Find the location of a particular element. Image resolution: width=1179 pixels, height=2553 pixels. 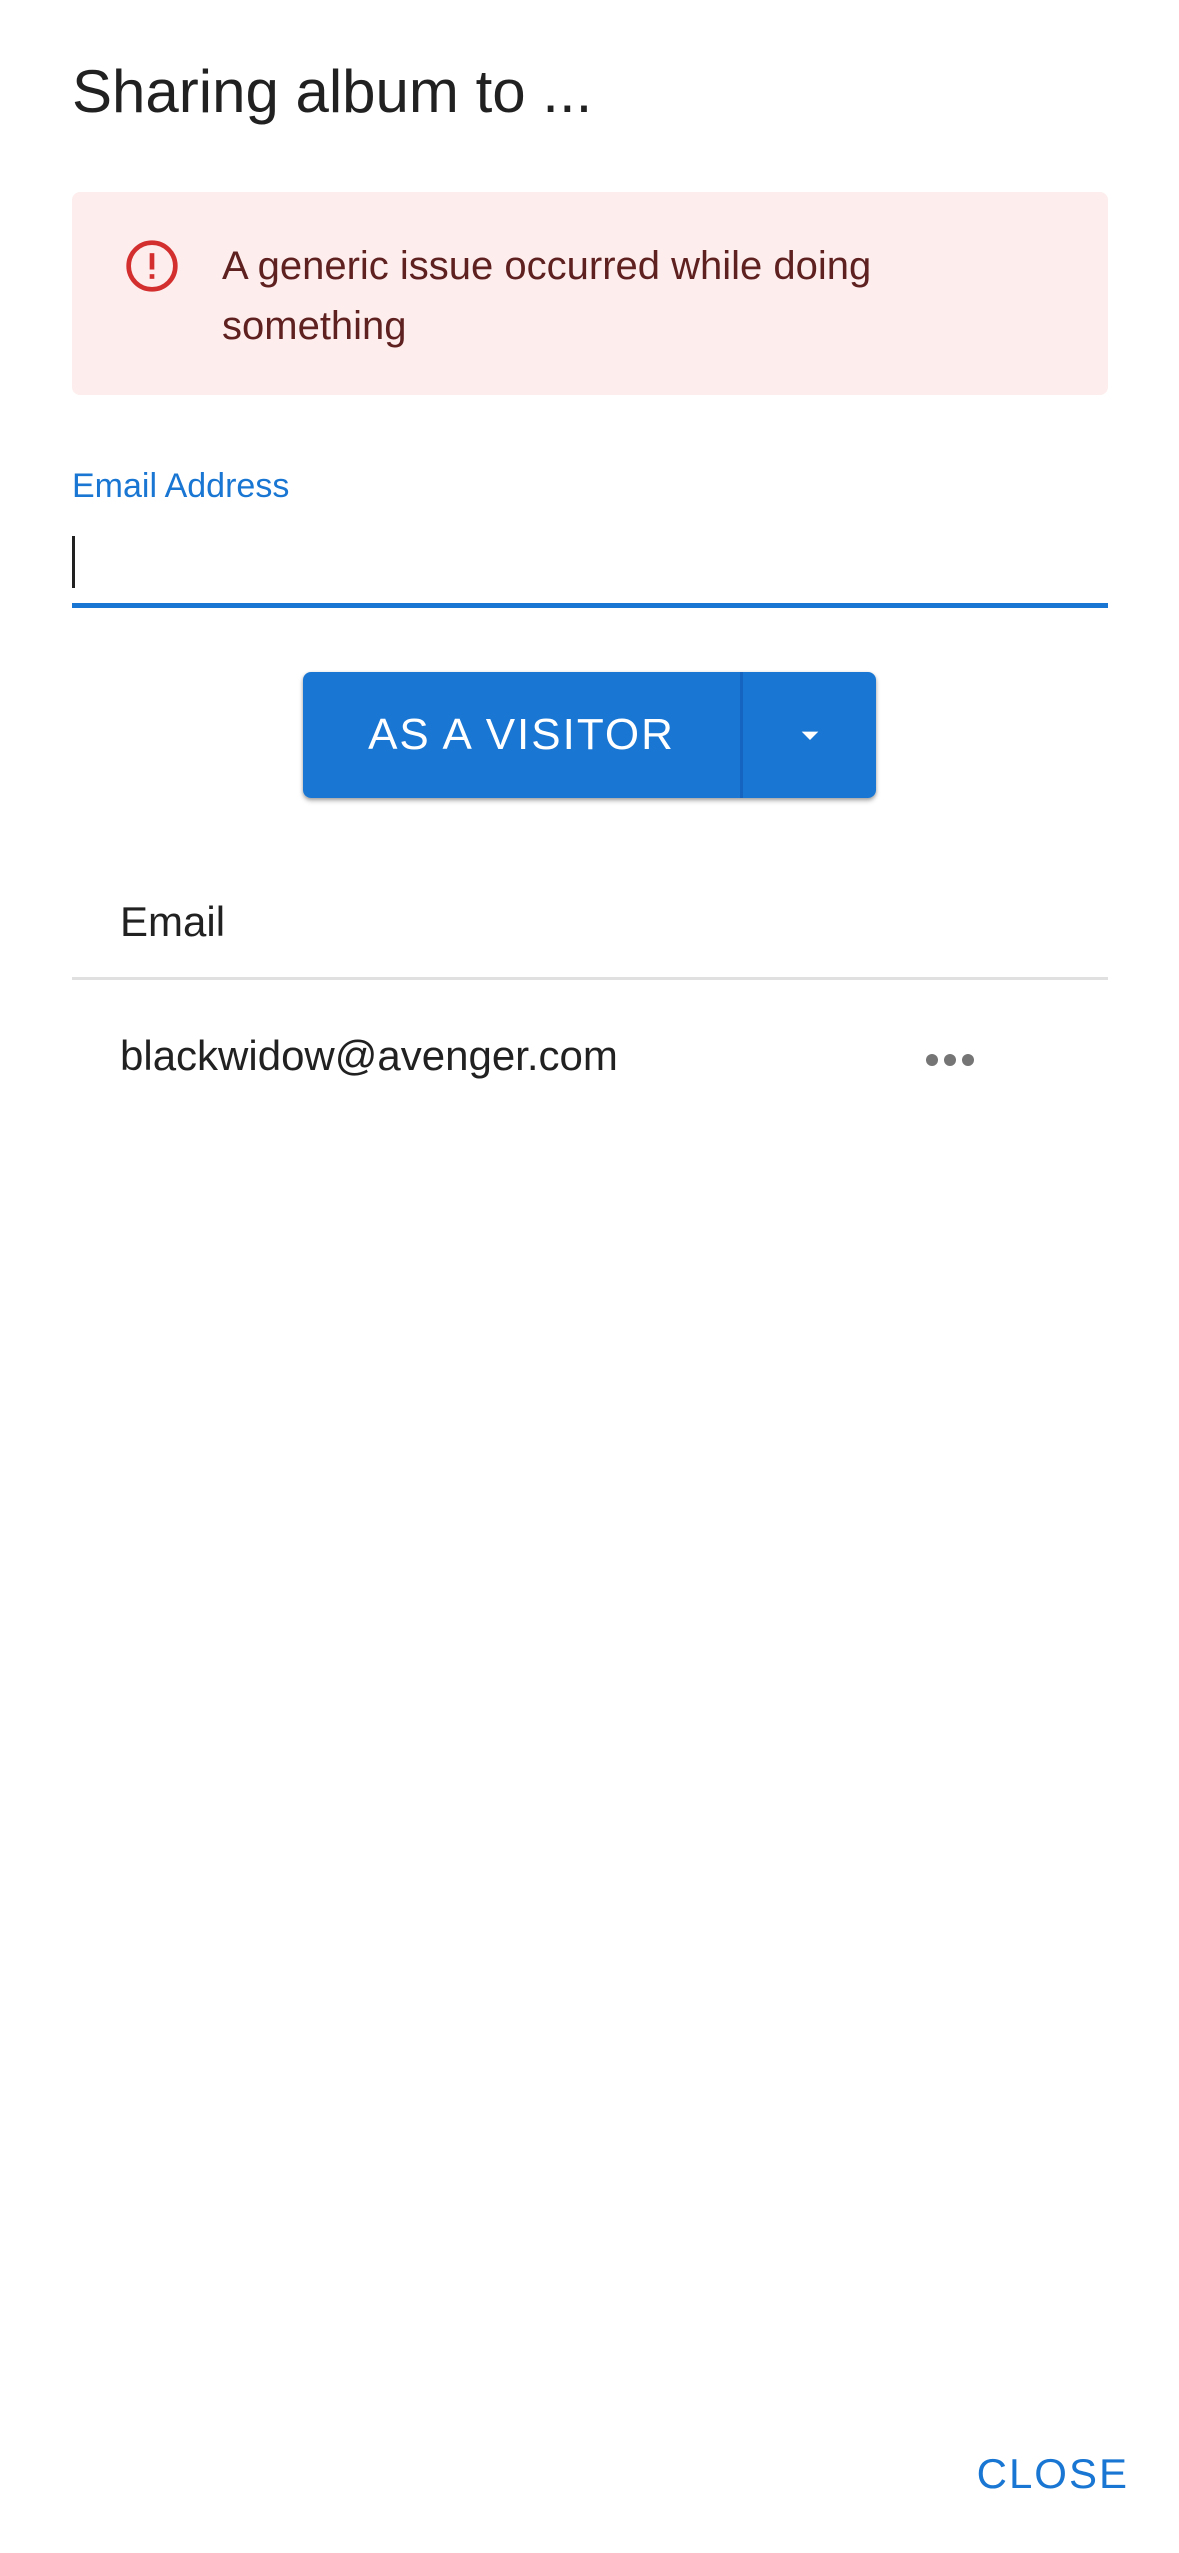

email-field-label: Email Address is located at coordinates (181, 486).